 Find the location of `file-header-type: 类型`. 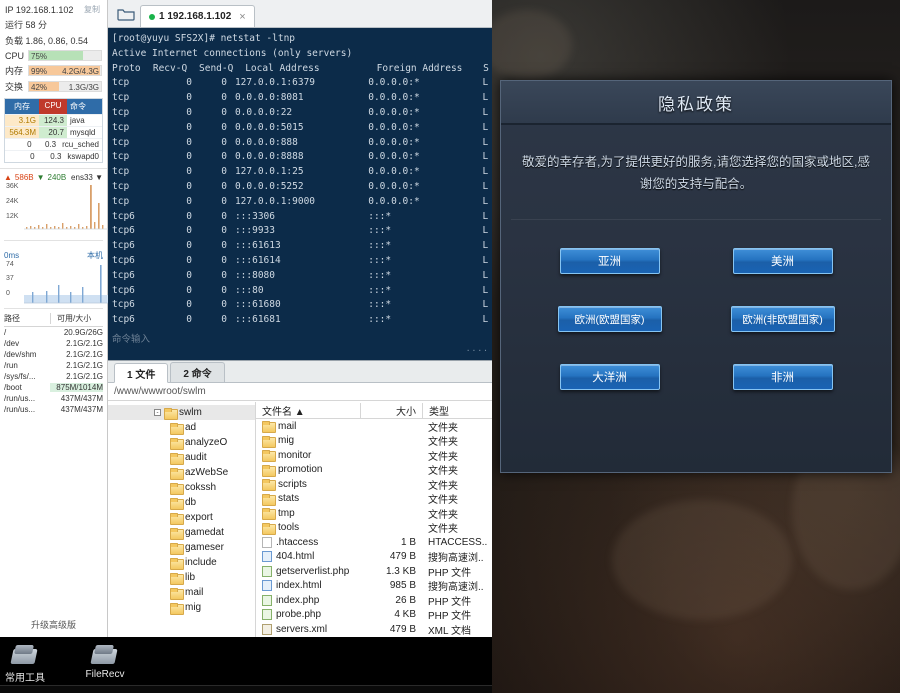

file-header-type: 类型 is located at coordinates (457, 410).